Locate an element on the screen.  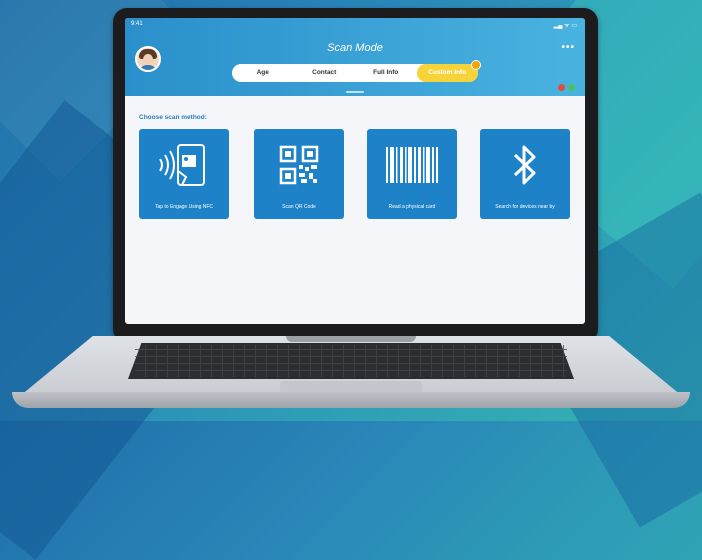
avatar-face is located at coordinates (148, 59).